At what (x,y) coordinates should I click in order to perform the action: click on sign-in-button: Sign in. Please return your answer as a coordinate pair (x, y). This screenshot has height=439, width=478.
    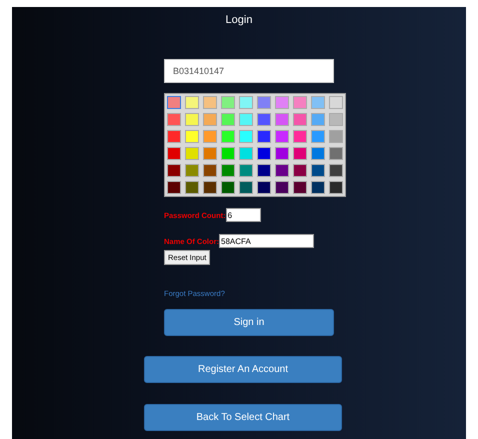
    Looking at the image, I should click on (249, 322).